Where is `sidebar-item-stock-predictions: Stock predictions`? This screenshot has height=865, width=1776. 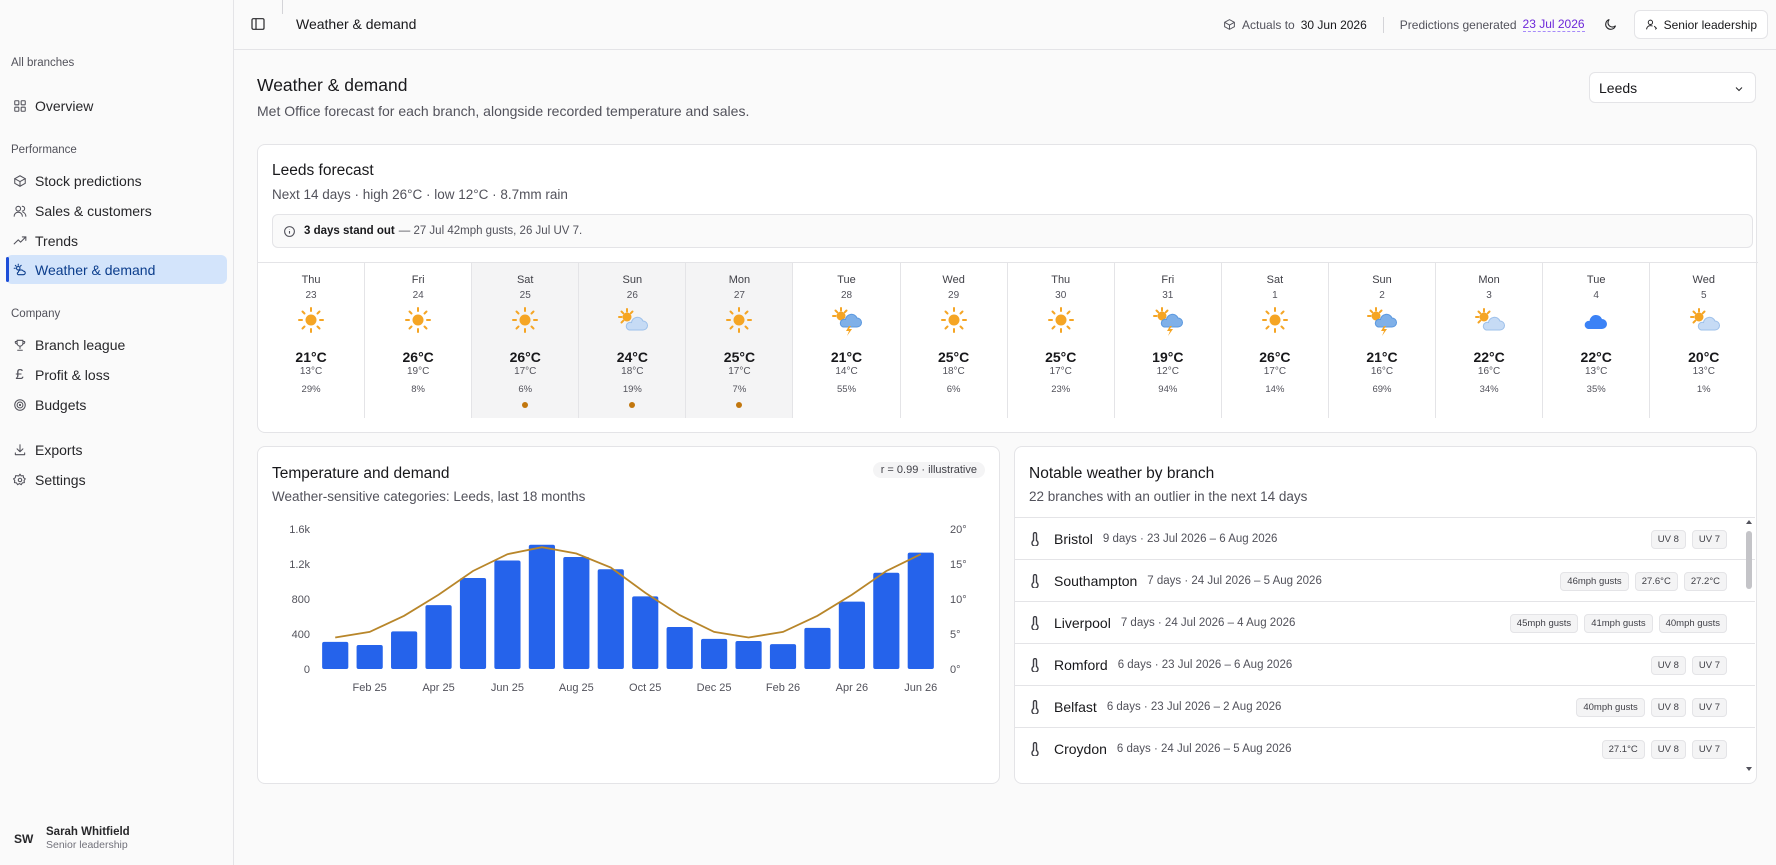
sidebar-item-stock-predictions: Stock predictions is located at coordinates (116, 180).